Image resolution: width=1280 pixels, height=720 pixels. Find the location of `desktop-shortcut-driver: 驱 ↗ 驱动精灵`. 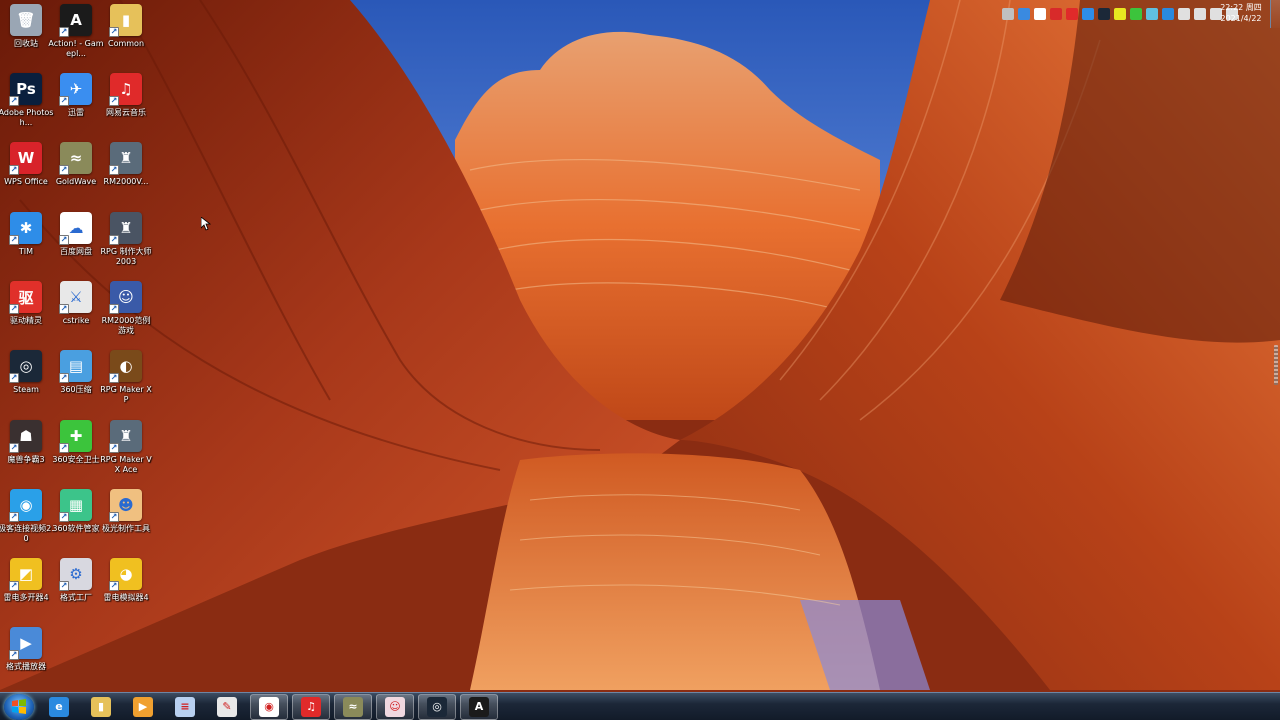

desktop-shortcut-driver: 驱 ↗ 驱动精灵 is located at coordinates (26, 314).